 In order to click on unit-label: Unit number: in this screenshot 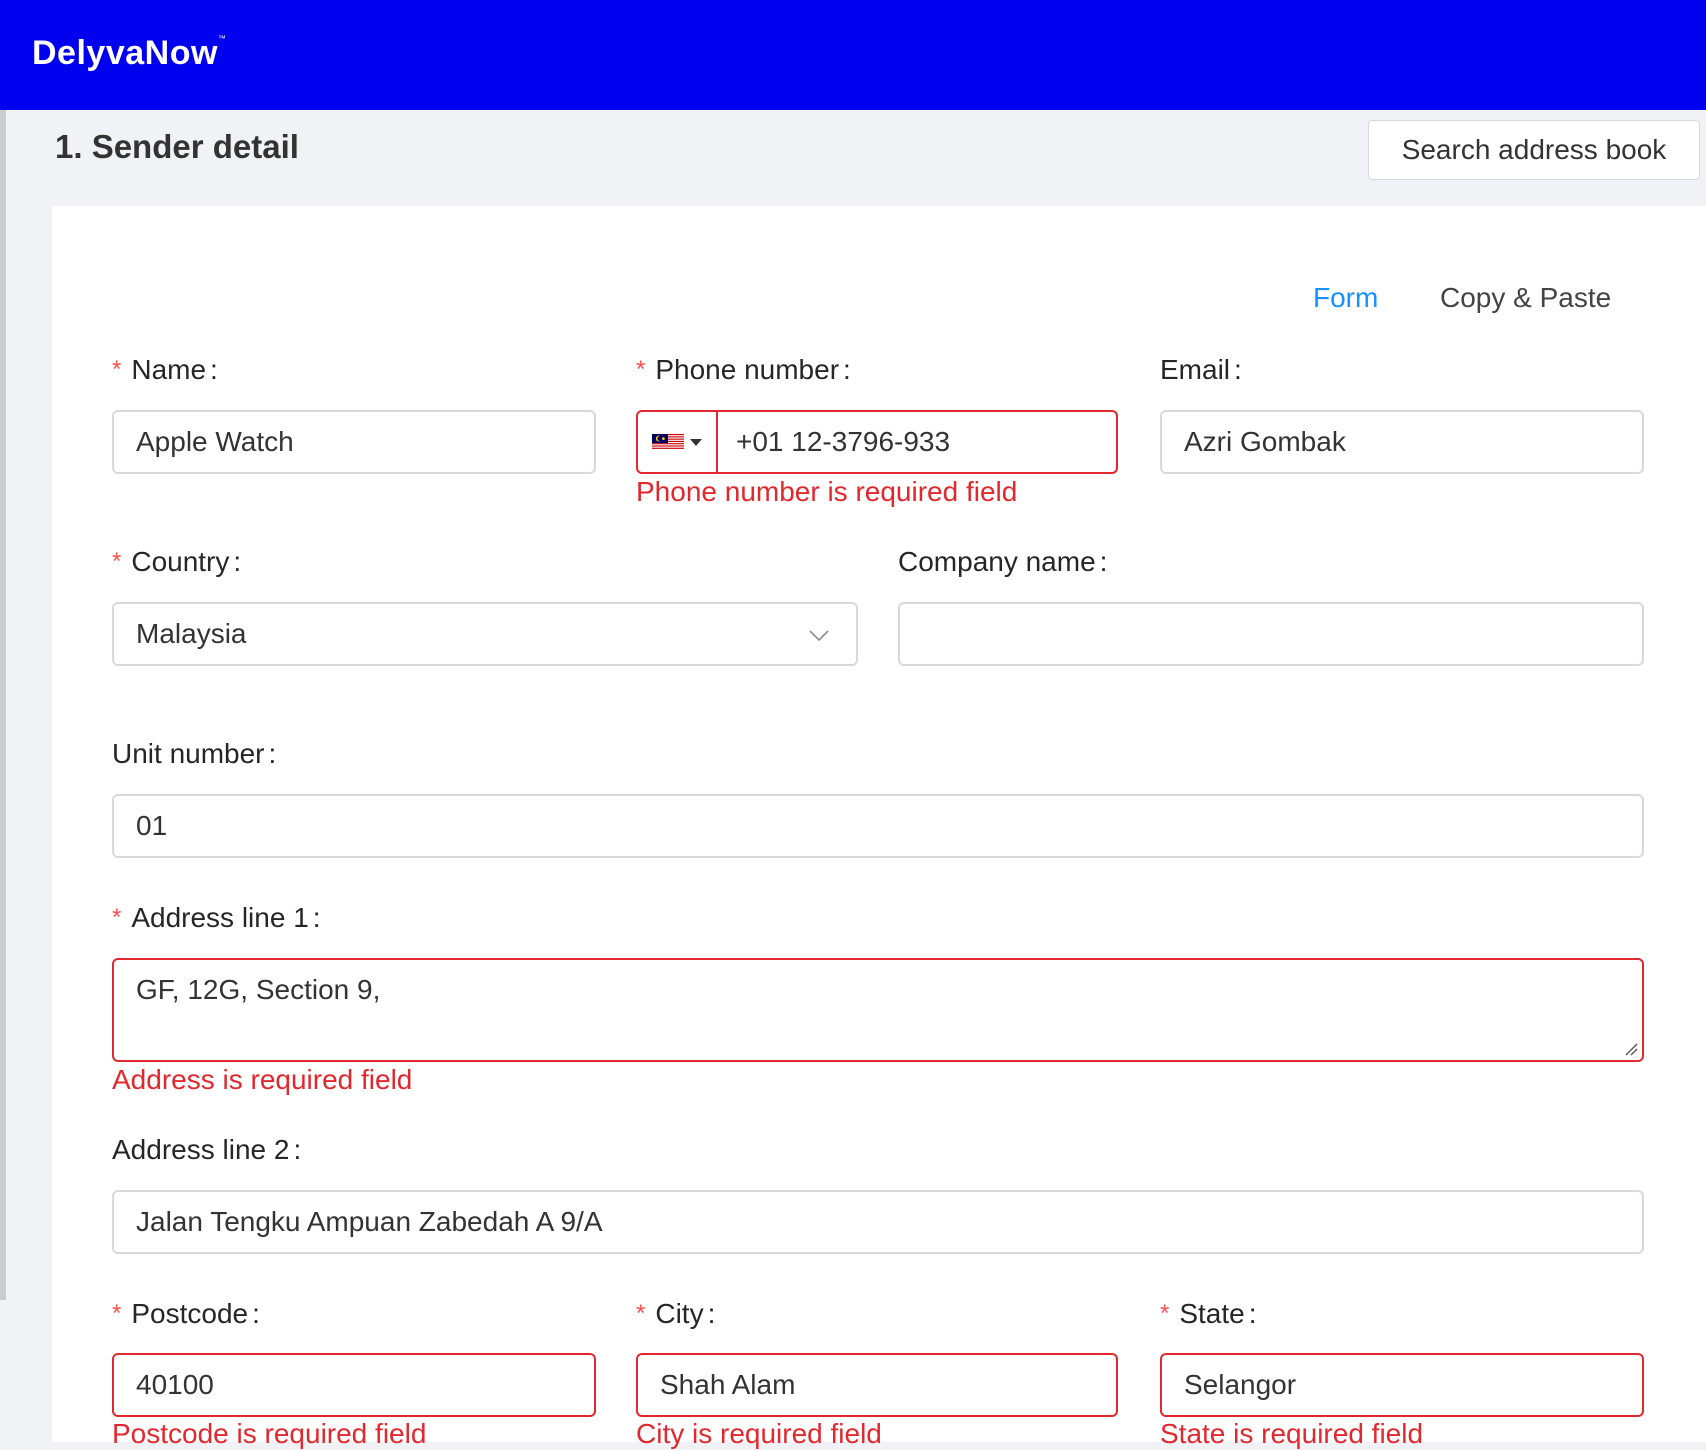, I will do `click(194, 753)`.